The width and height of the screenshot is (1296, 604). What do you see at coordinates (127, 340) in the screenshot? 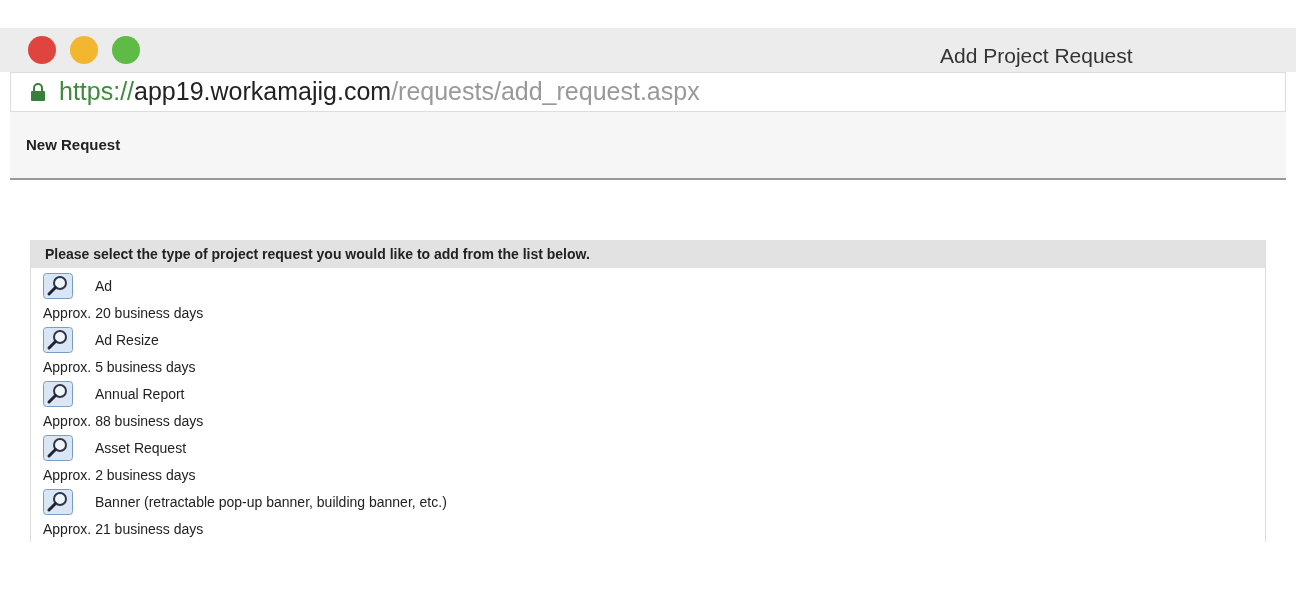
I see `request-type-link: Ad Resize` at bounding box center [127, 340].